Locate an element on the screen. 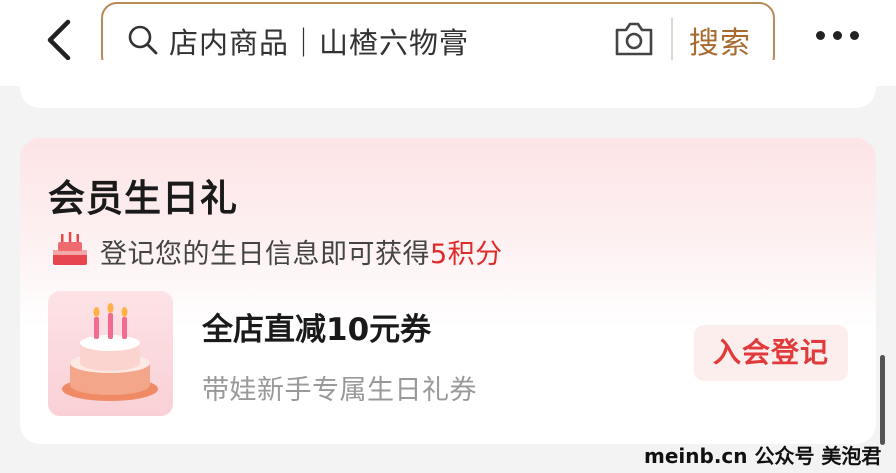  card-subtitle: 登记您的生日信息即可获得5积分 is located at coordinates (301, 251).